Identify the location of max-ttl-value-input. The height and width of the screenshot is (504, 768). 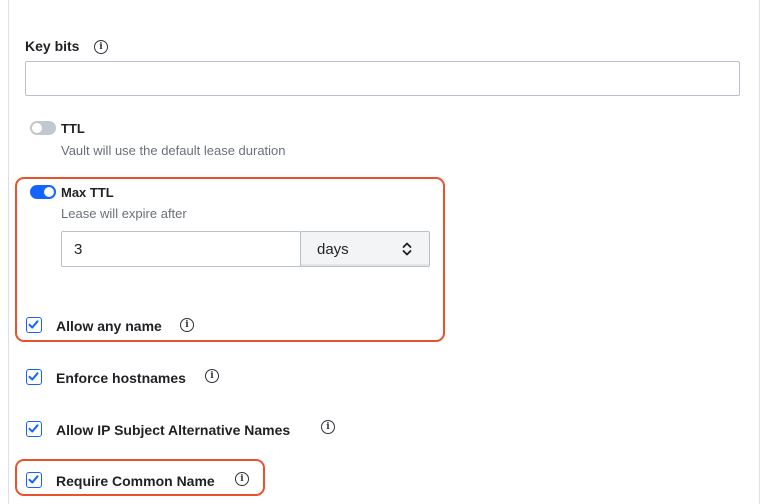
(181, 249).